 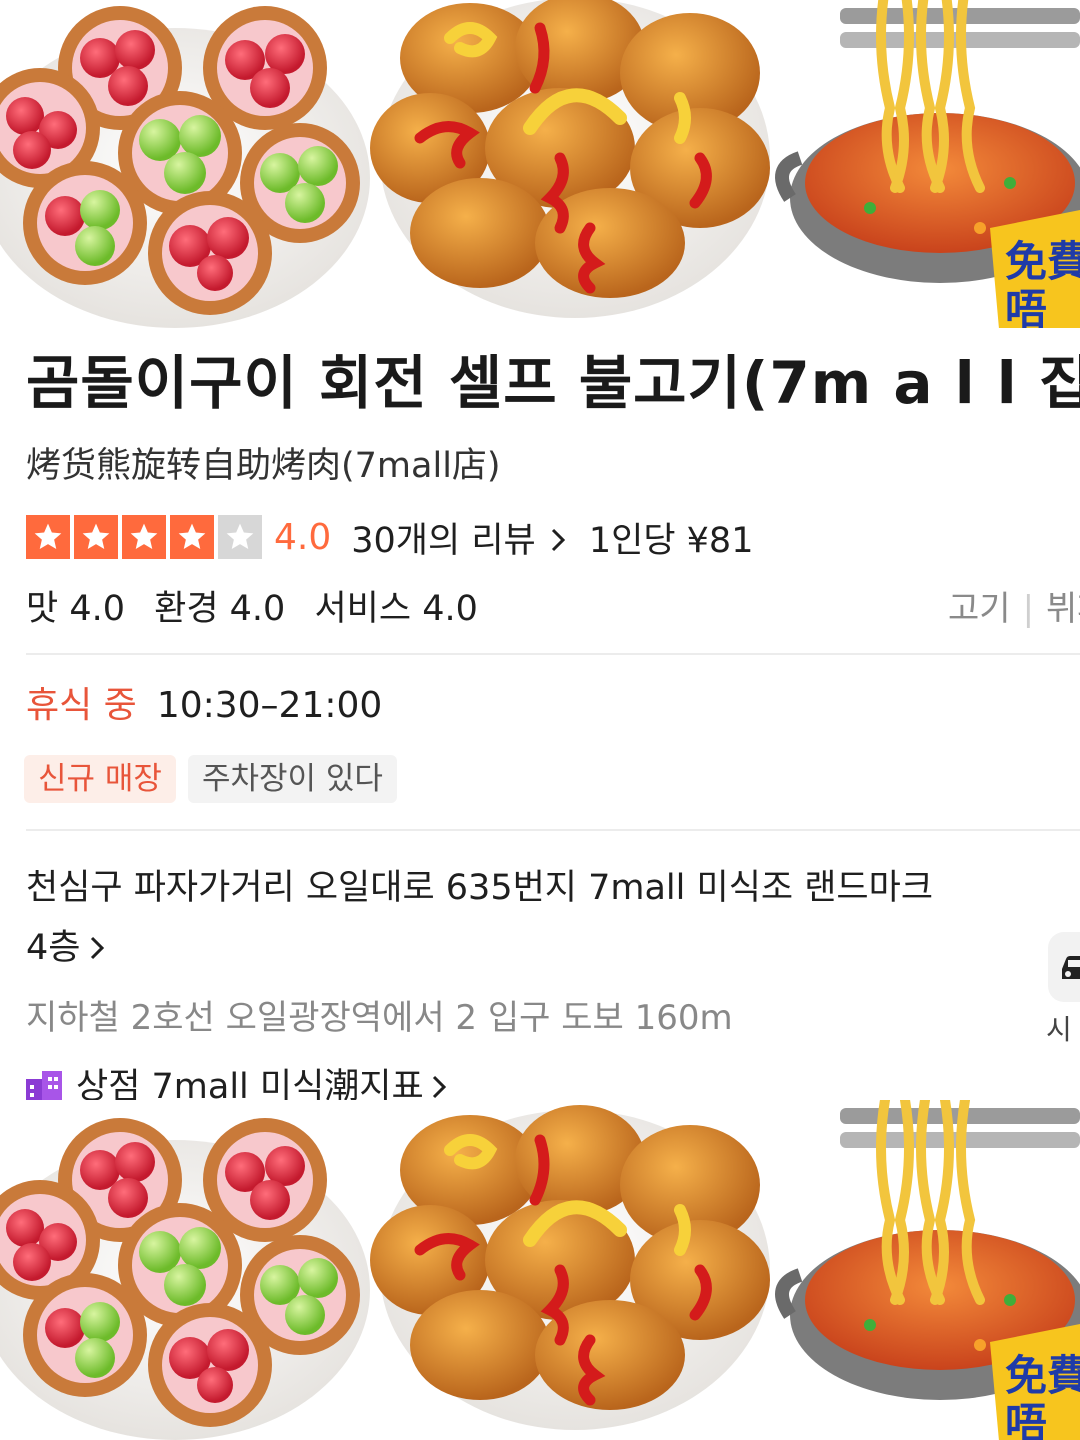 I want to click on hours-time: 10:30–21:00, so click(x=269, y=705).